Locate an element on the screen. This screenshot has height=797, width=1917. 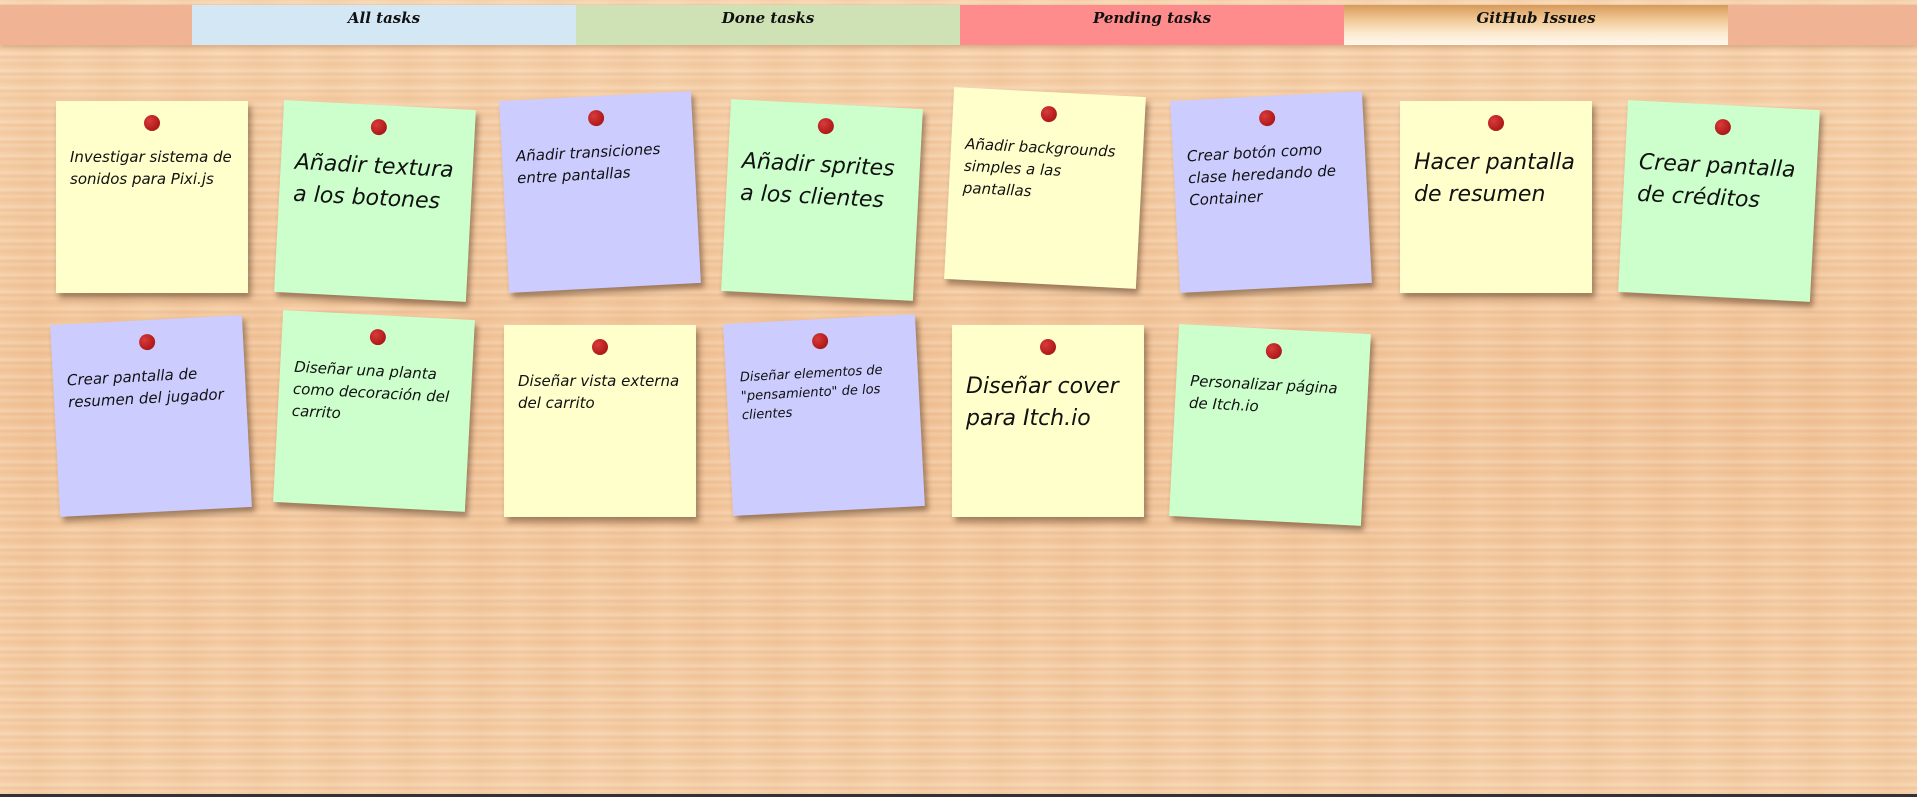
note-text: Añadir transiciones entre pantallas is located at coordinates (588, 163).